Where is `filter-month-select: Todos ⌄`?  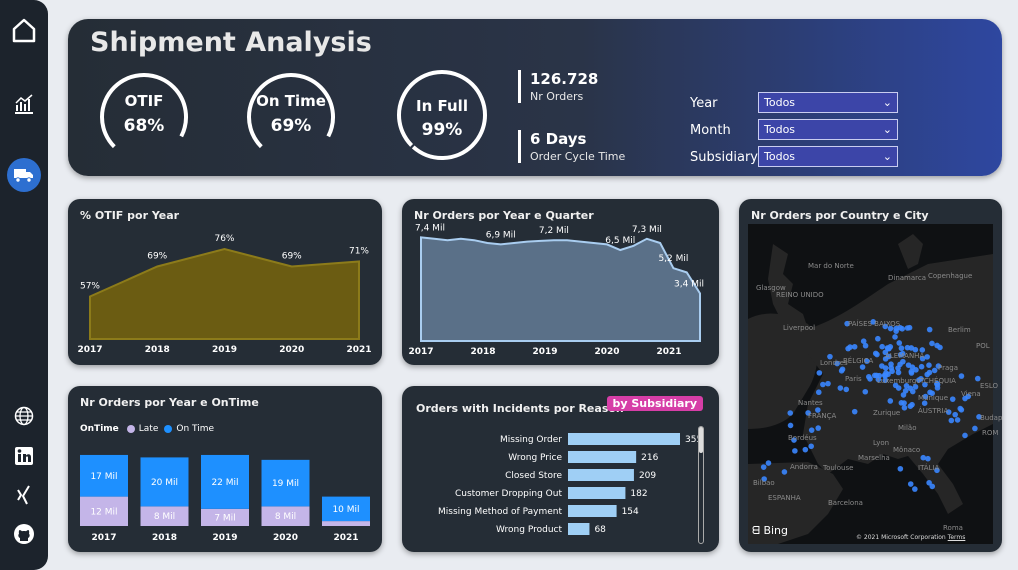 filter-month-select: Todos ⌄ is located at coordinates (828, 129).